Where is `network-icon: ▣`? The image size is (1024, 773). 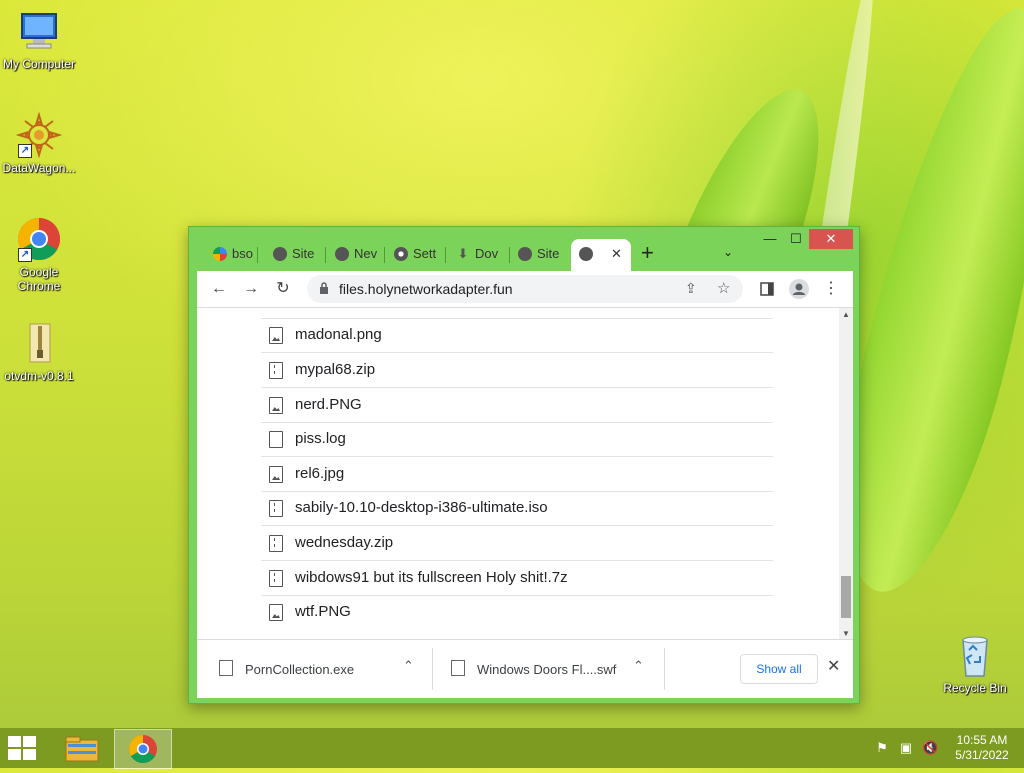
network-icon: ▣ is located at coordinates (906, 748).